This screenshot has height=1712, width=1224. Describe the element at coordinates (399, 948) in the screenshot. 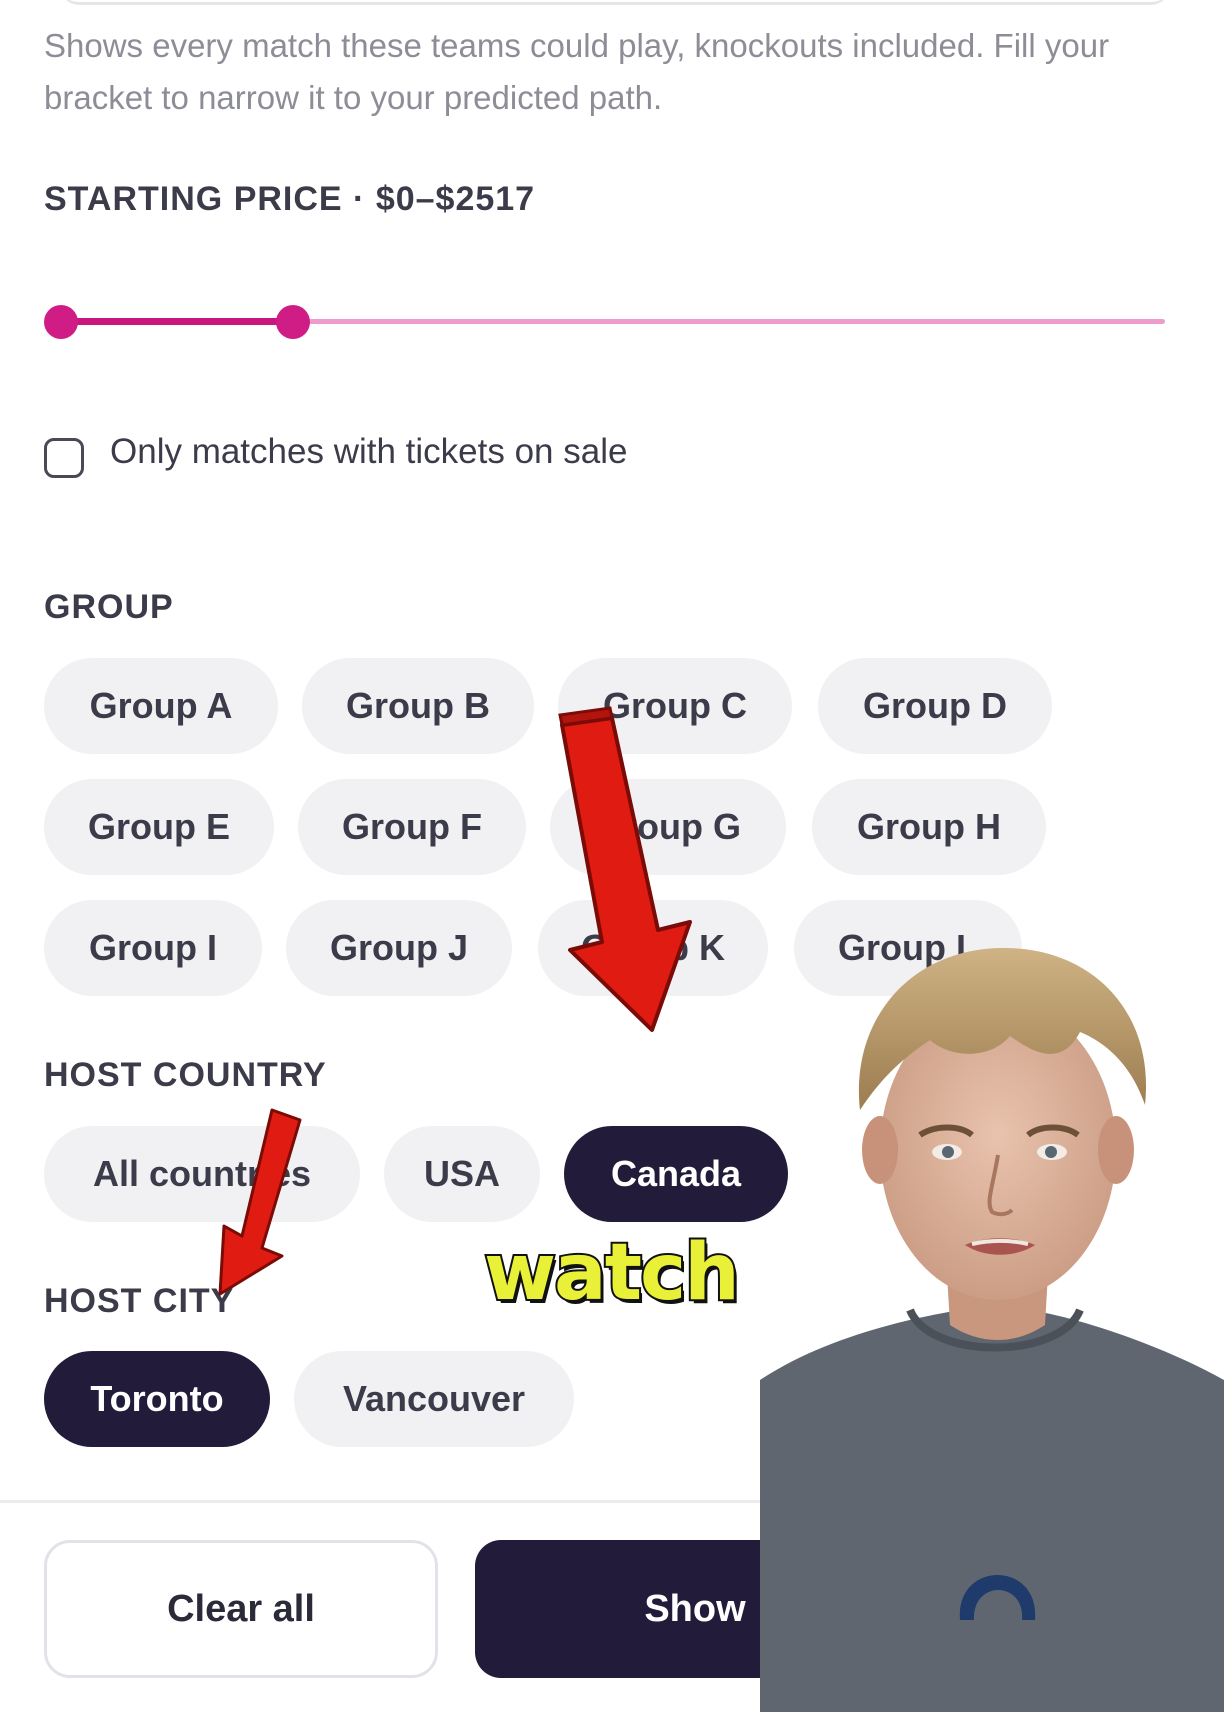

I see `chip-group-j: Group J` at that location.